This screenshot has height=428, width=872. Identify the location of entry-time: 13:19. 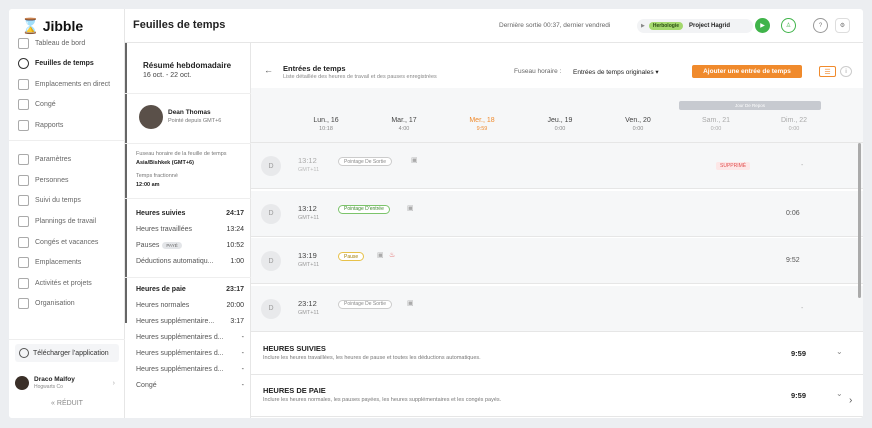
(307, 255).